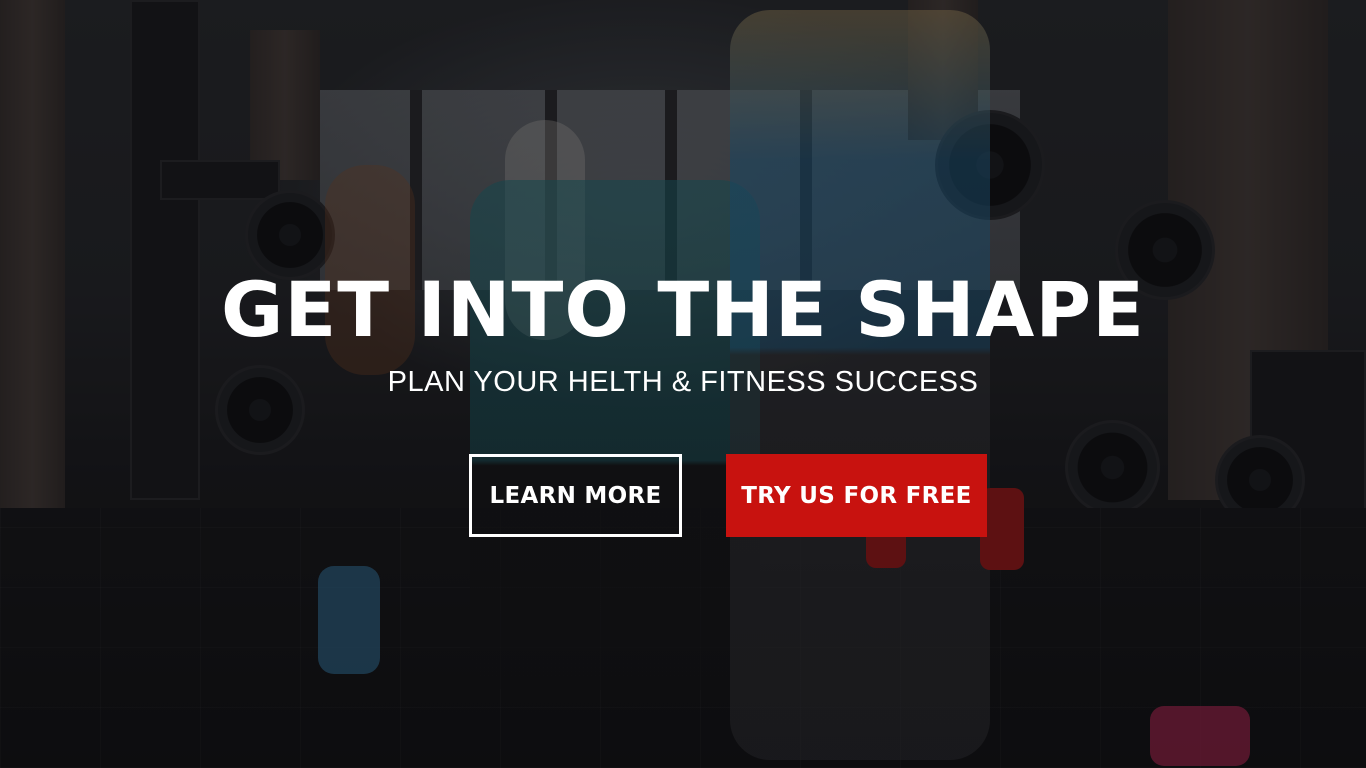  I want to click on try-free-button: TRY US FOR FREE, so click(856, 495).